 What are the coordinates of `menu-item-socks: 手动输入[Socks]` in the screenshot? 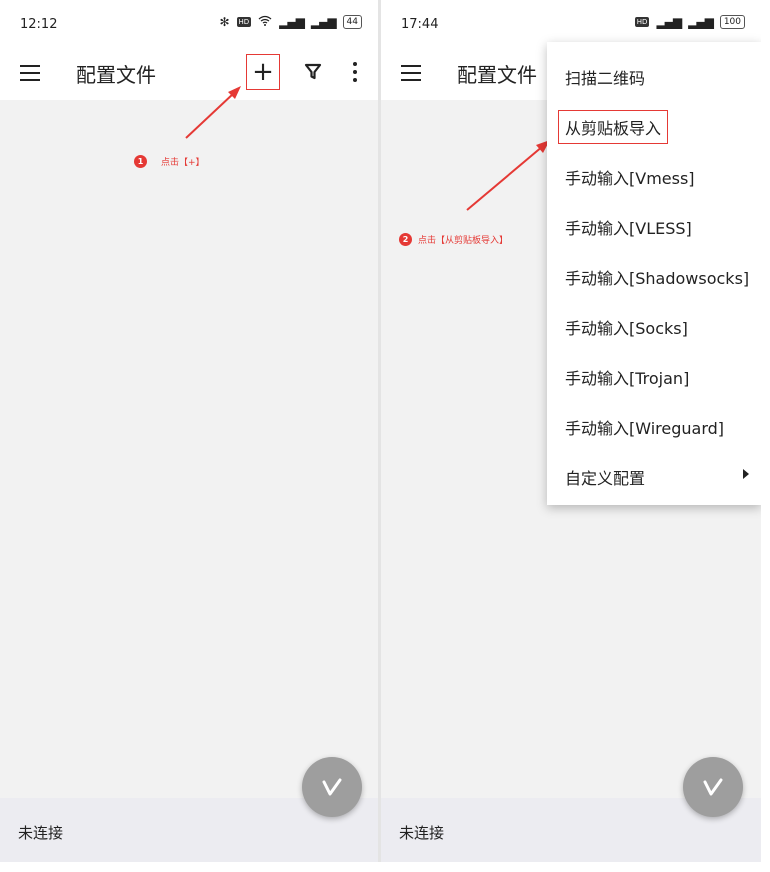 It's located at (654, 325).